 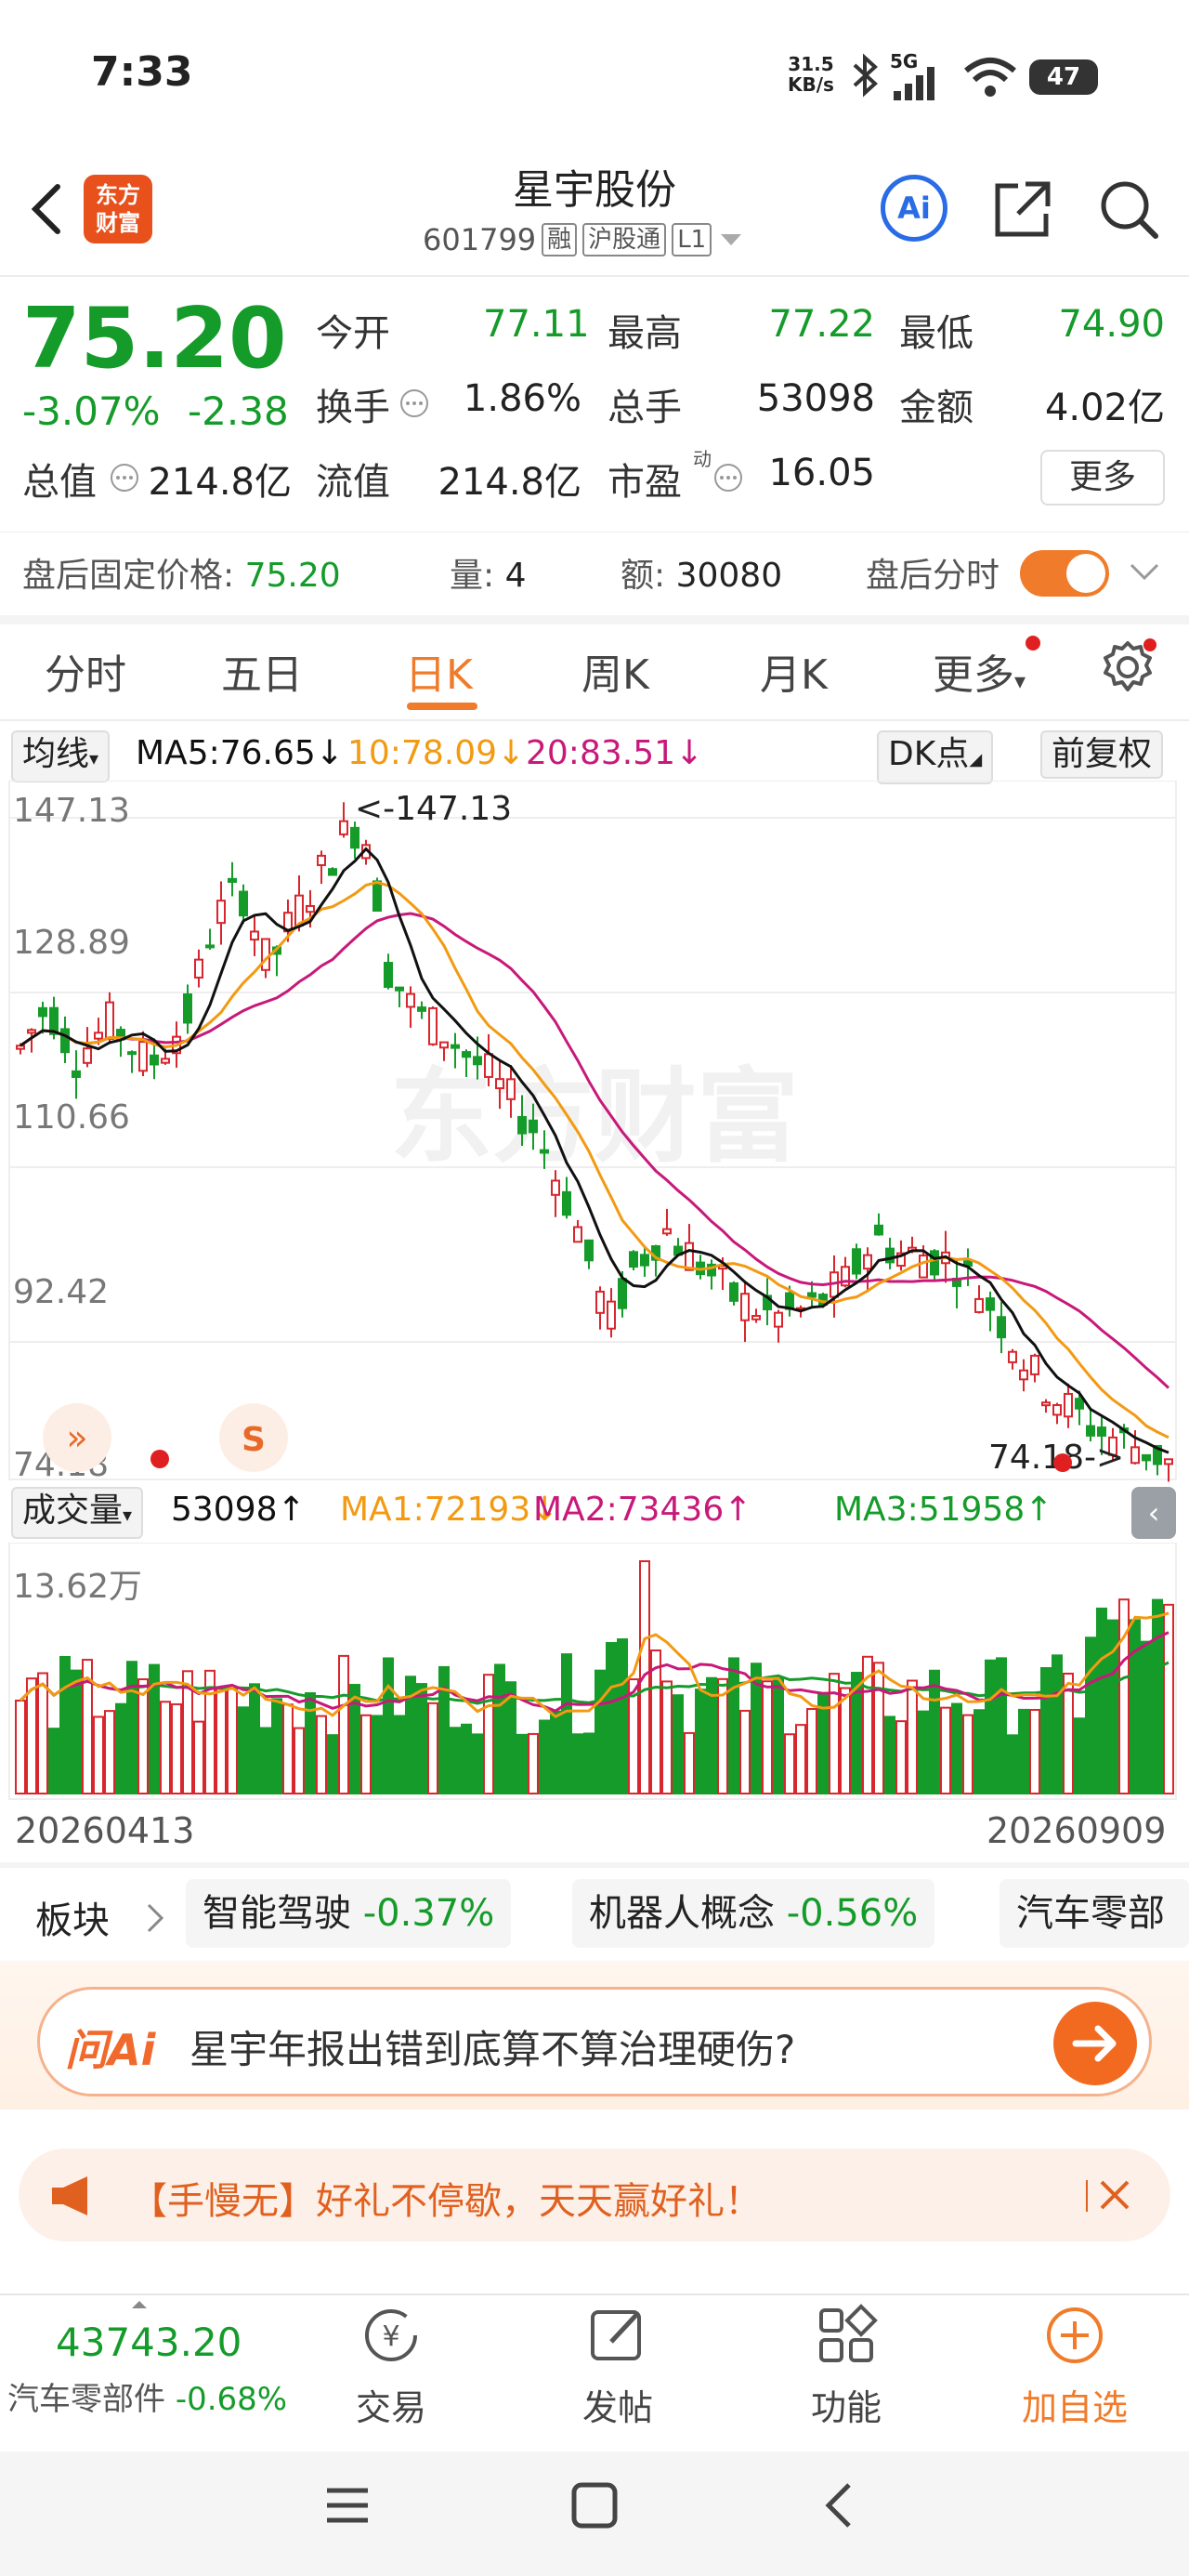 What do you see at coordinates (155, 1918) in the screenshot?
I see `chevron-right-icon` at bounding box center [155, 1918].